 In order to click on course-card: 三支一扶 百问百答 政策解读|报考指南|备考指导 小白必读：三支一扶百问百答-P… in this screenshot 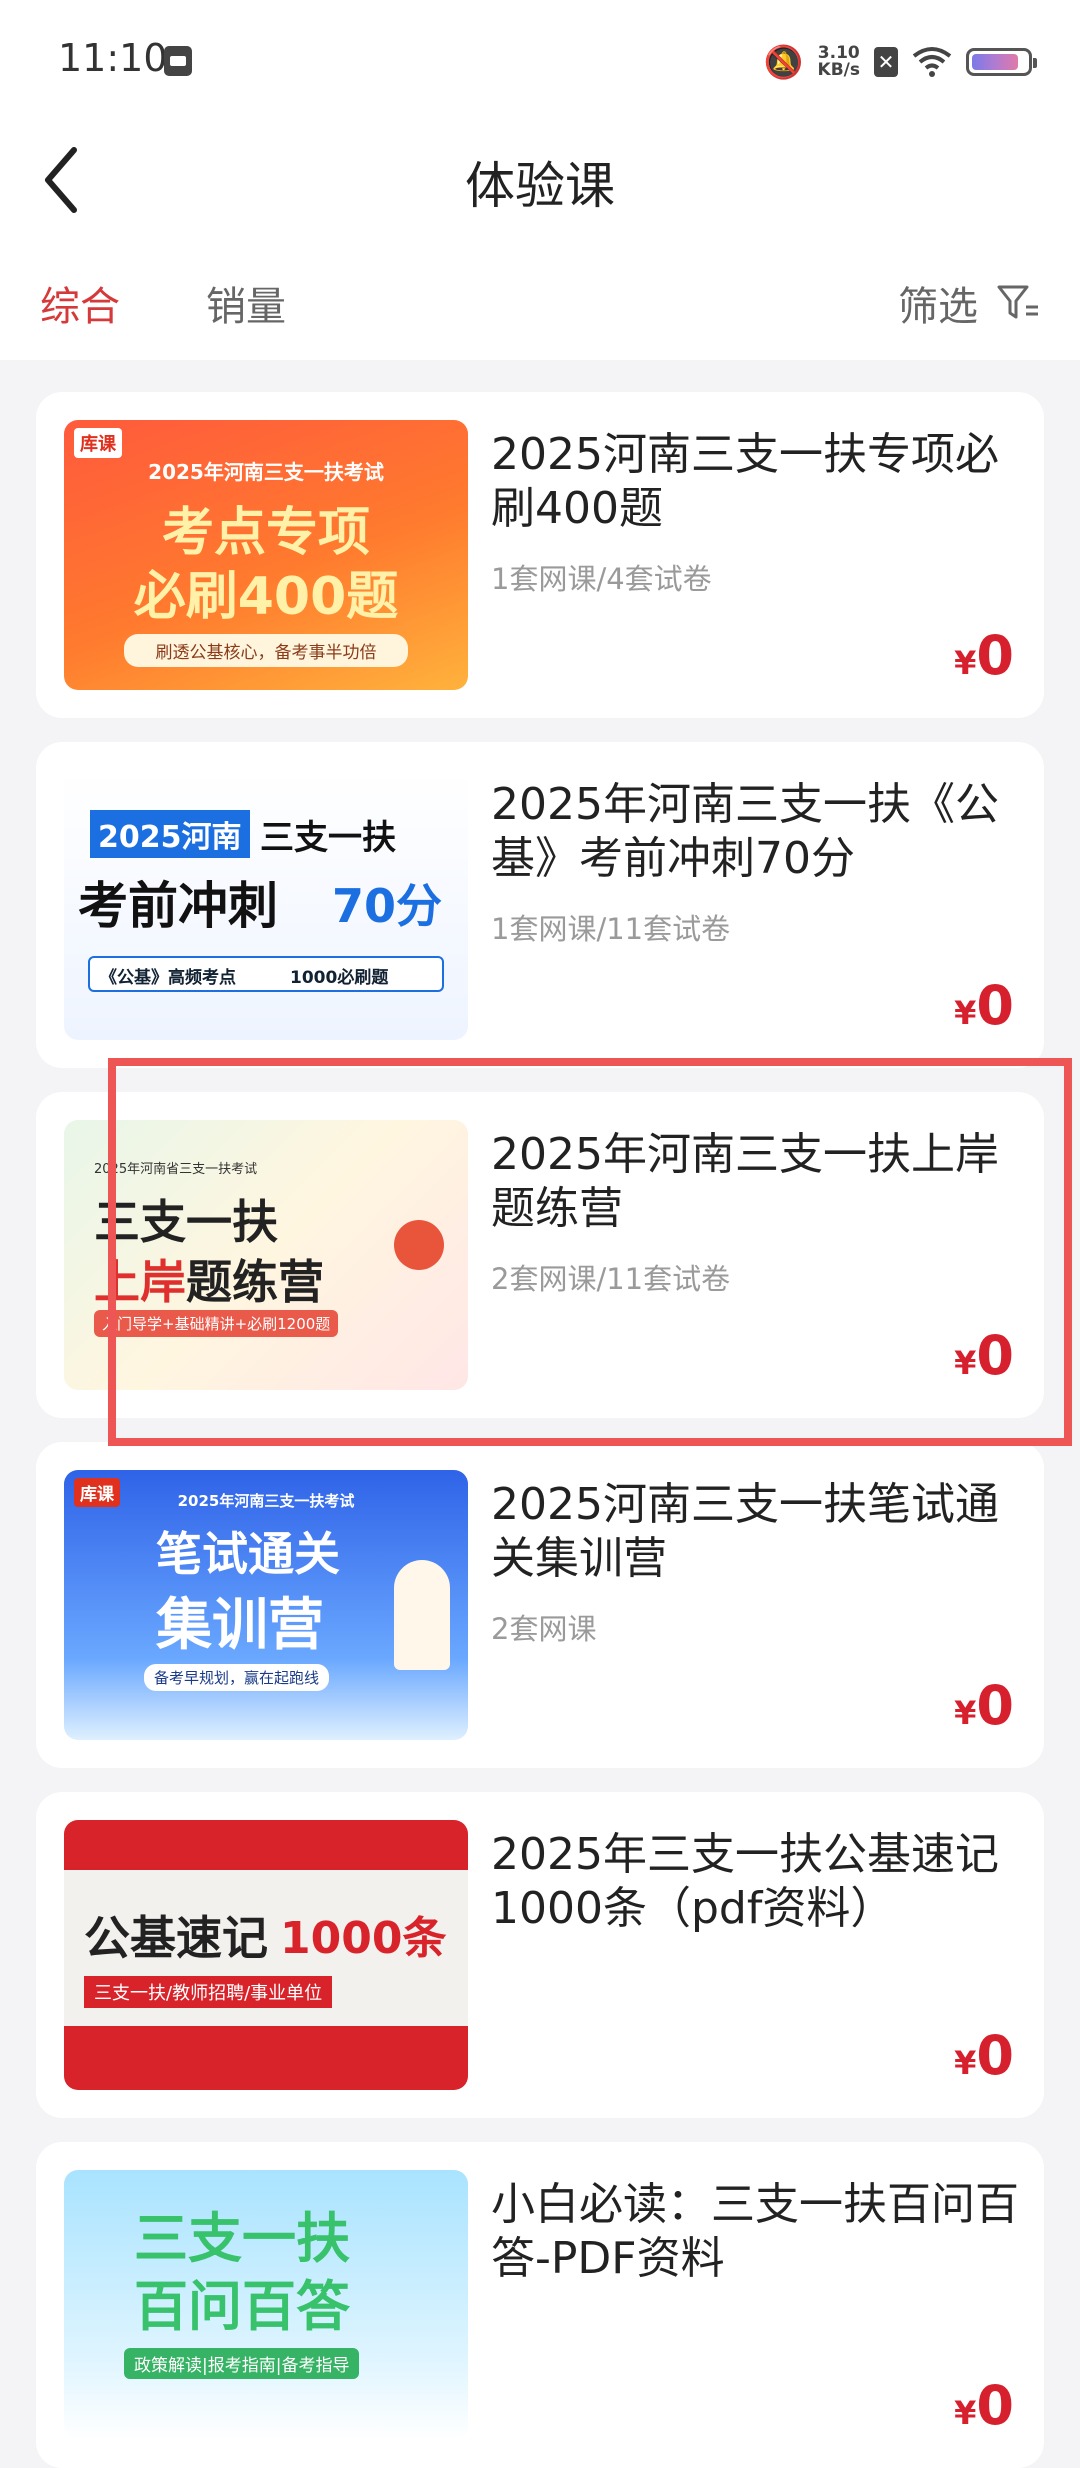, I will do `click(540, 2305)`.